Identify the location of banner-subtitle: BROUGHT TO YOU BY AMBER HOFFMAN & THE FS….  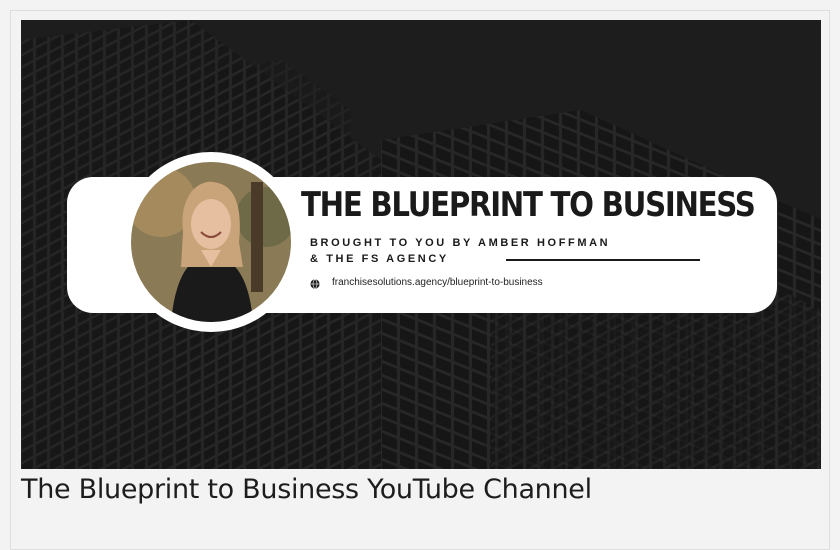
(460, 251).